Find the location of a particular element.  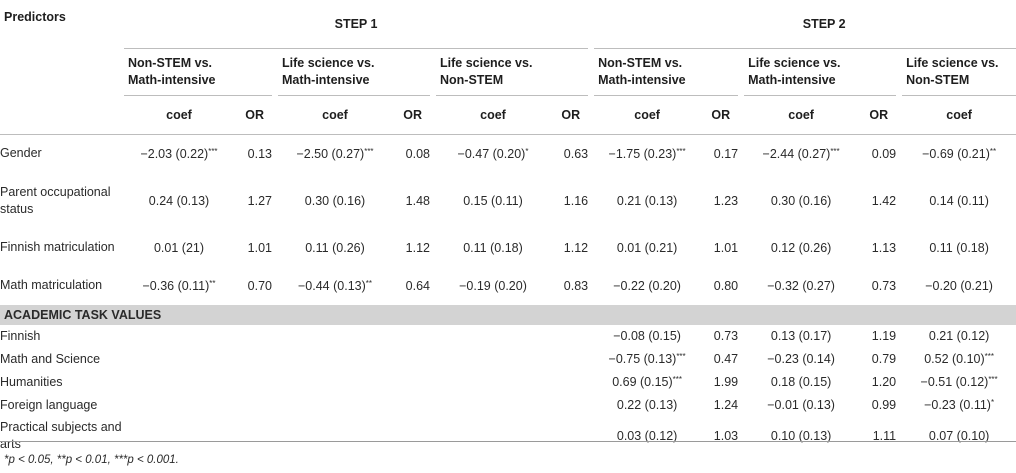

coef-cell: −0.47 (0.20)* is located at coordinates (493, 153).